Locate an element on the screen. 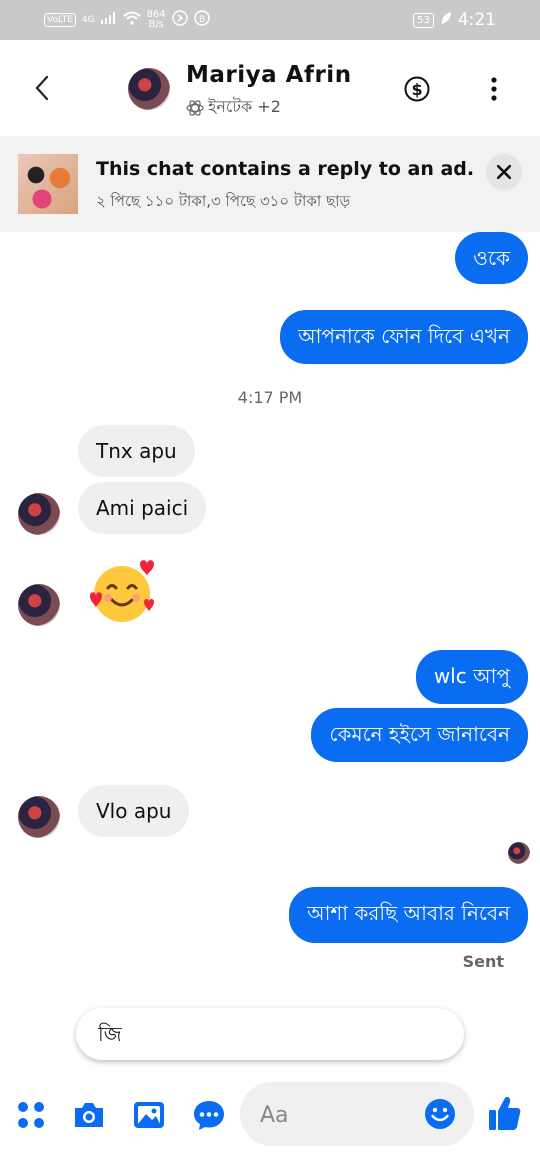 The width and height of the screenshot is (540, 1156). smile-icon is located at coordinates (440, 1114).